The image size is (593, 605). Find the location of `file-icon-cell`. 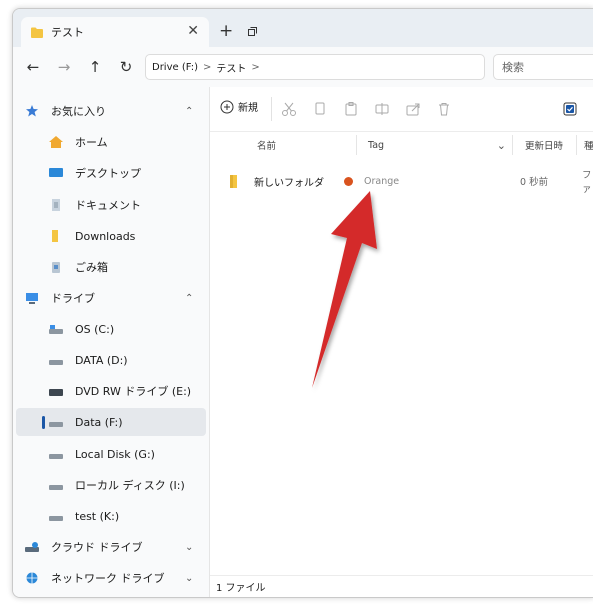

file-icon-cell is located at coordinates (234, 181).